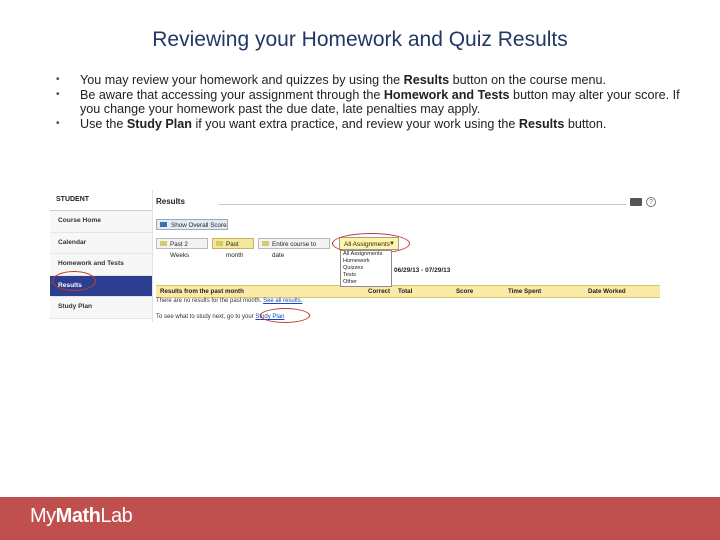 Image resolution: width=720 pixels, height=540 pixels. I want to click on dropdown-option: Tests, so click(366, 275).